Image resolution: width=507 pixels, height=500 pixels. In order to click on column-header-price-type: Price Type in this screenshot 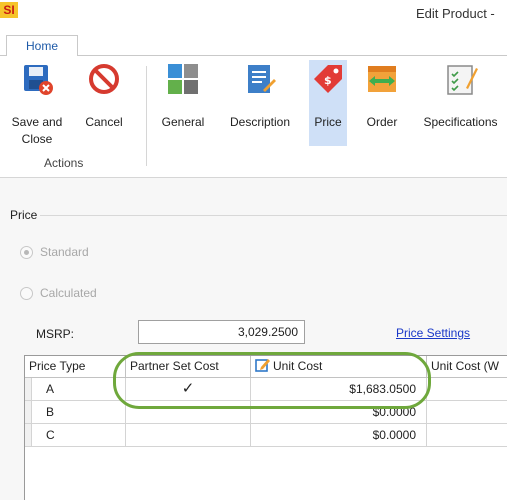, I will do `click(75, 367)`.